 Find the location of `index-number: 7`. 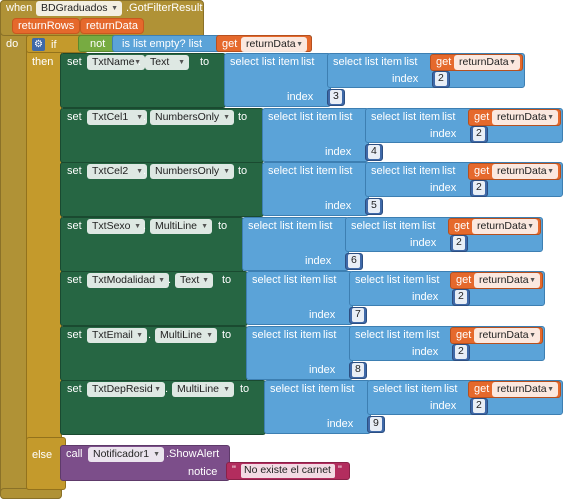

index-number: 7 is located at coordinates (358, 314).